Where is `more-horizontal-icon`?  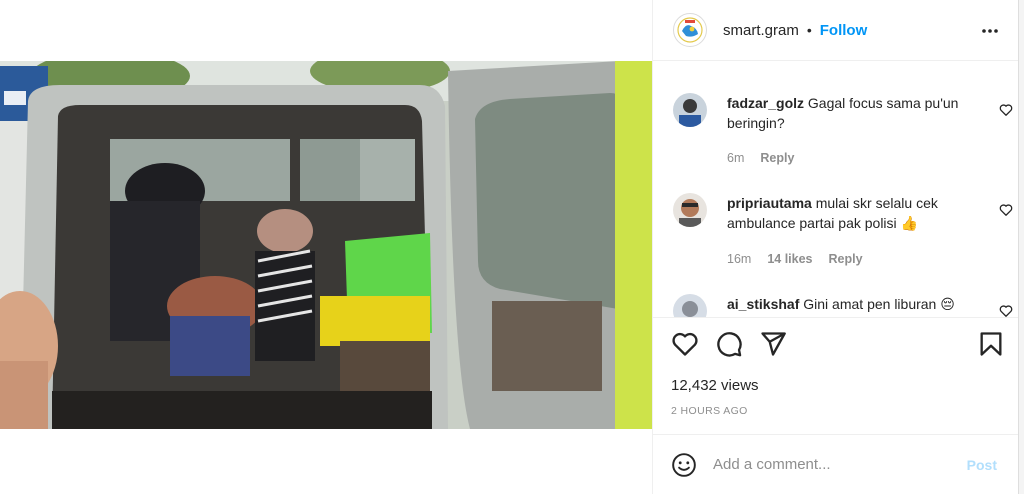
more-horizontal-icon is located at coordinates (990, 31).